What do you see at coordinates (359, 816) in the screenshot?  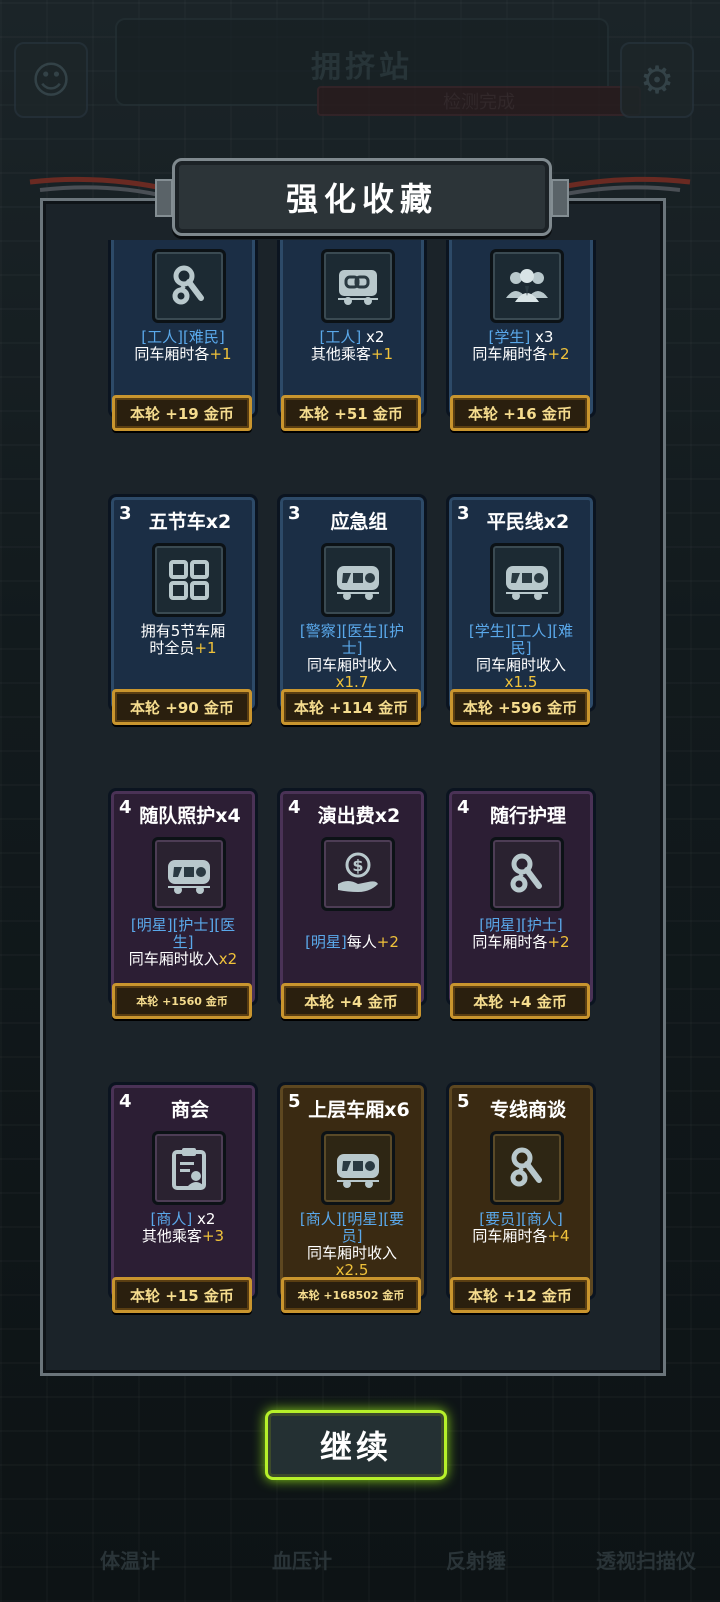 I see `card-name: 演出费x2` at bounding box center [359, 816].